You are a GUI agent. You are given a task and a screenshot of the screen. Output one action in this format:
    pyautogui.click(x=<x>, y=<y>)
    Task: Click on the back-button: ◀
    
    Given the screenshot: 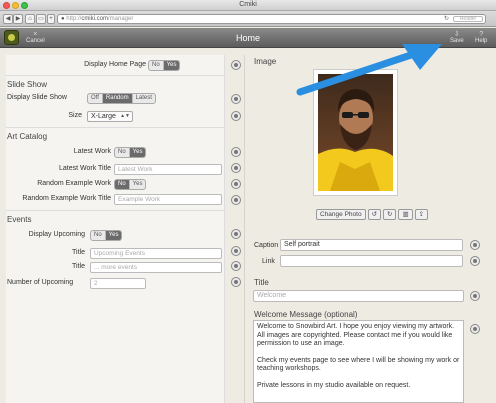 What is the action you would take?
    pyautogui.click(x=8, y=19)
    